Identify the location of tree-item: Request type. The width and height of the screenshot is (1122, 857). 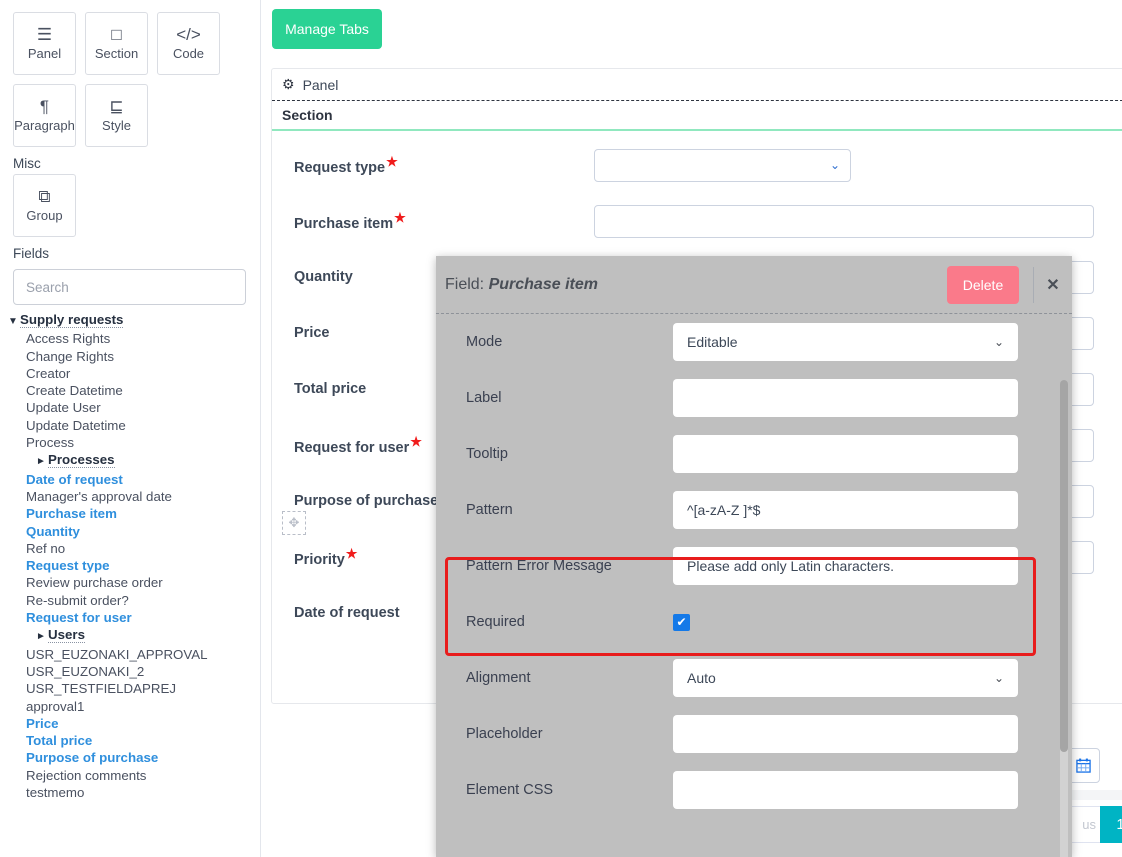
(130, 565).